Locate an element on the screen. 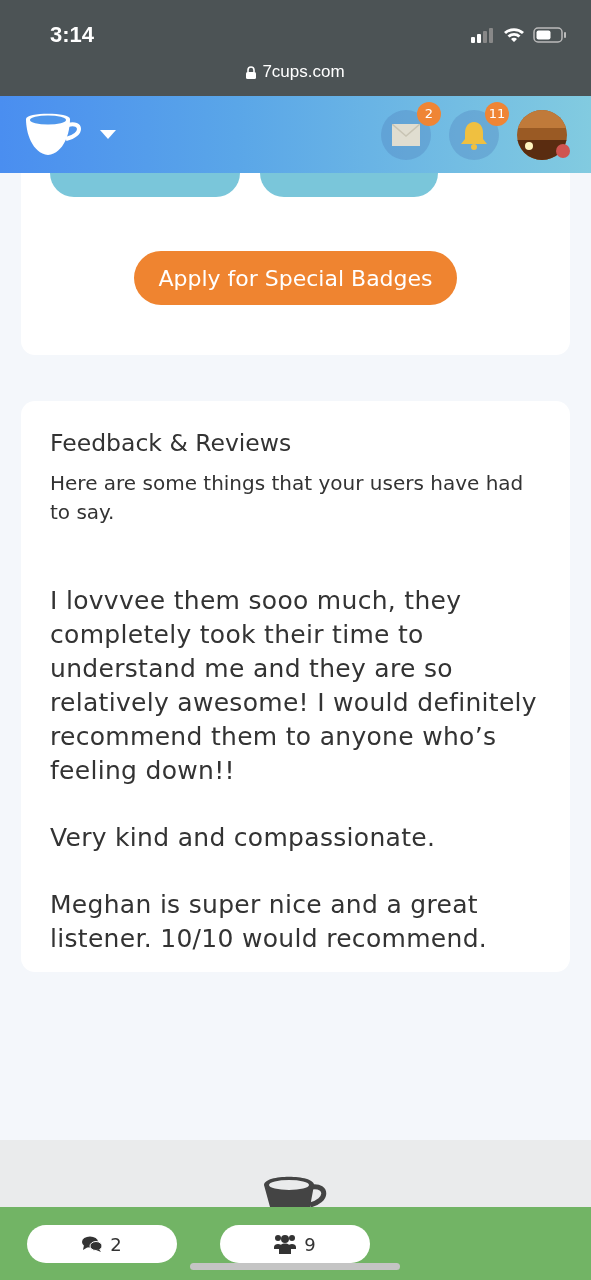 The height and width of the screenshot is (1280, 591). url-bar: 7cups.com is located at coordinates (295, 72).